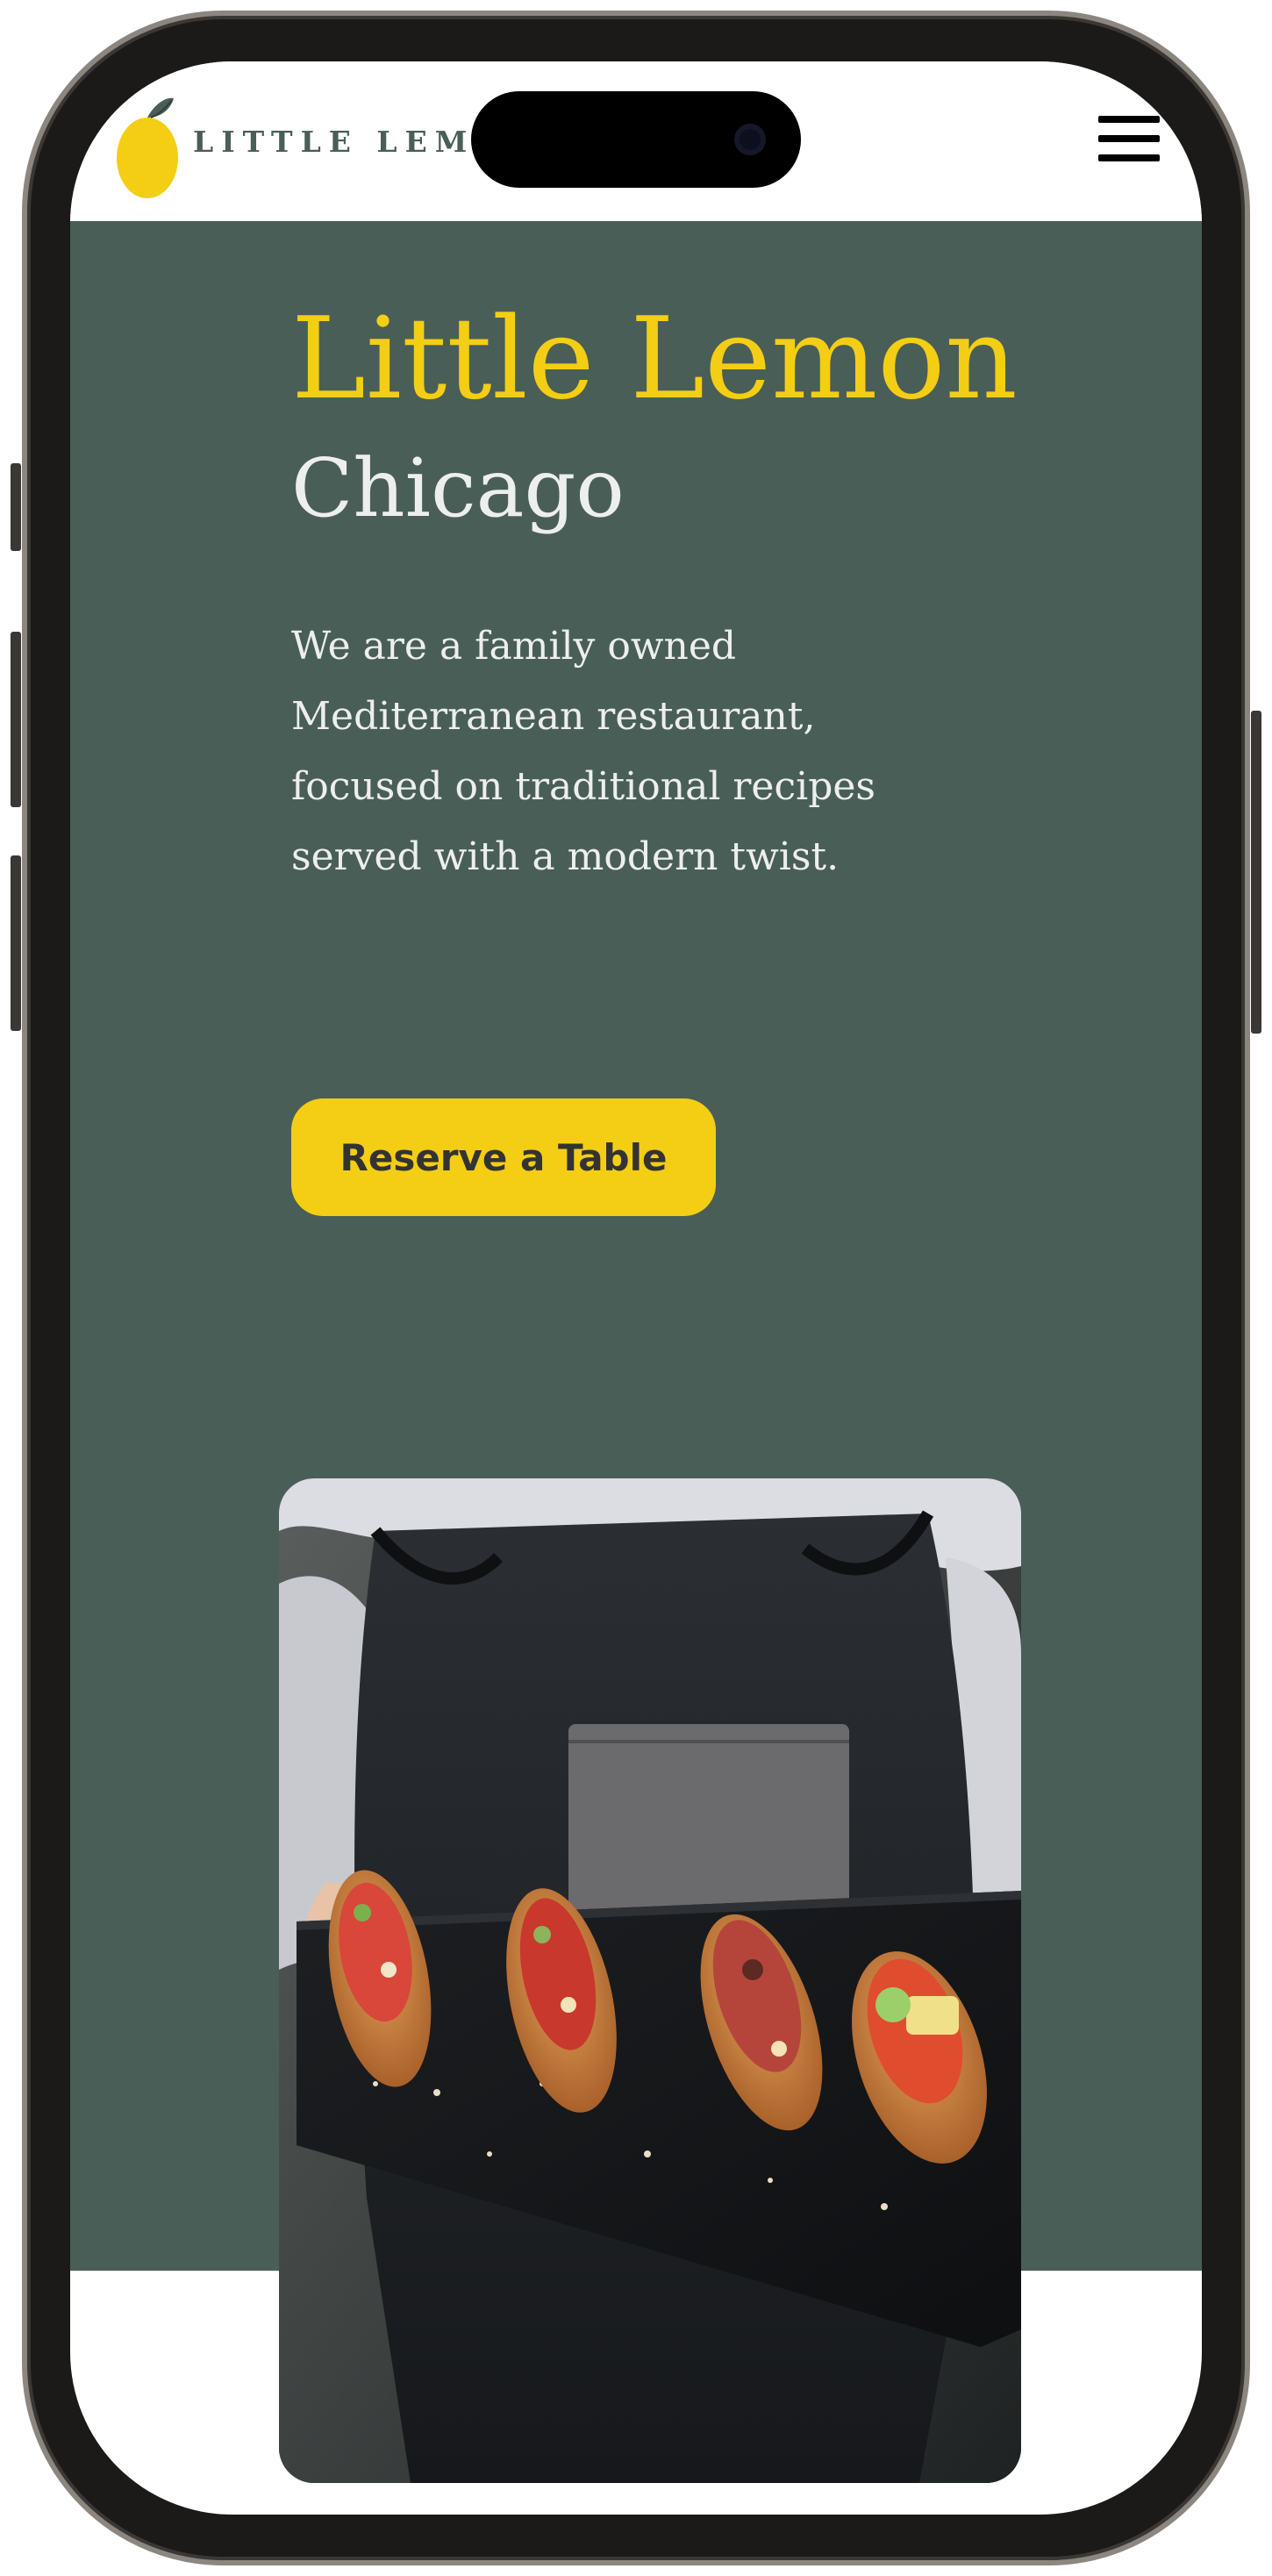 The height and width of the screenshot is (2576, 1272). Describe the element at coordinates (750, 139) in the screenshot. I see `front-camera-icon` at that location.